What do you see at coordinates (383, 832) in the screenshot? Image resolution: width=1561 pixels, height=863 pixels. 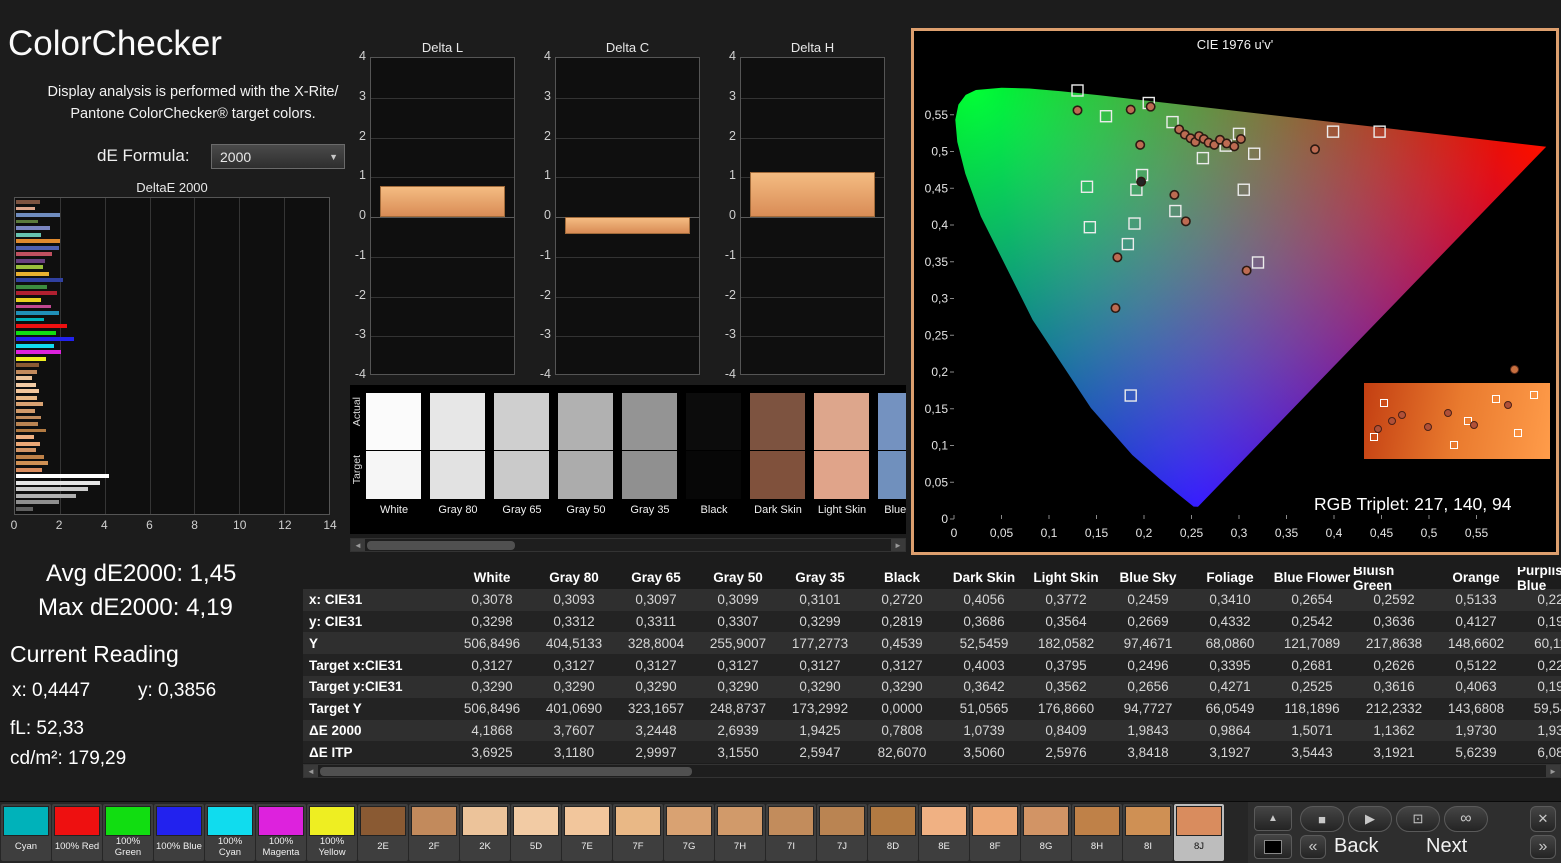 I see `patch-button-2e: 2E` at bounding box center [383, 832].